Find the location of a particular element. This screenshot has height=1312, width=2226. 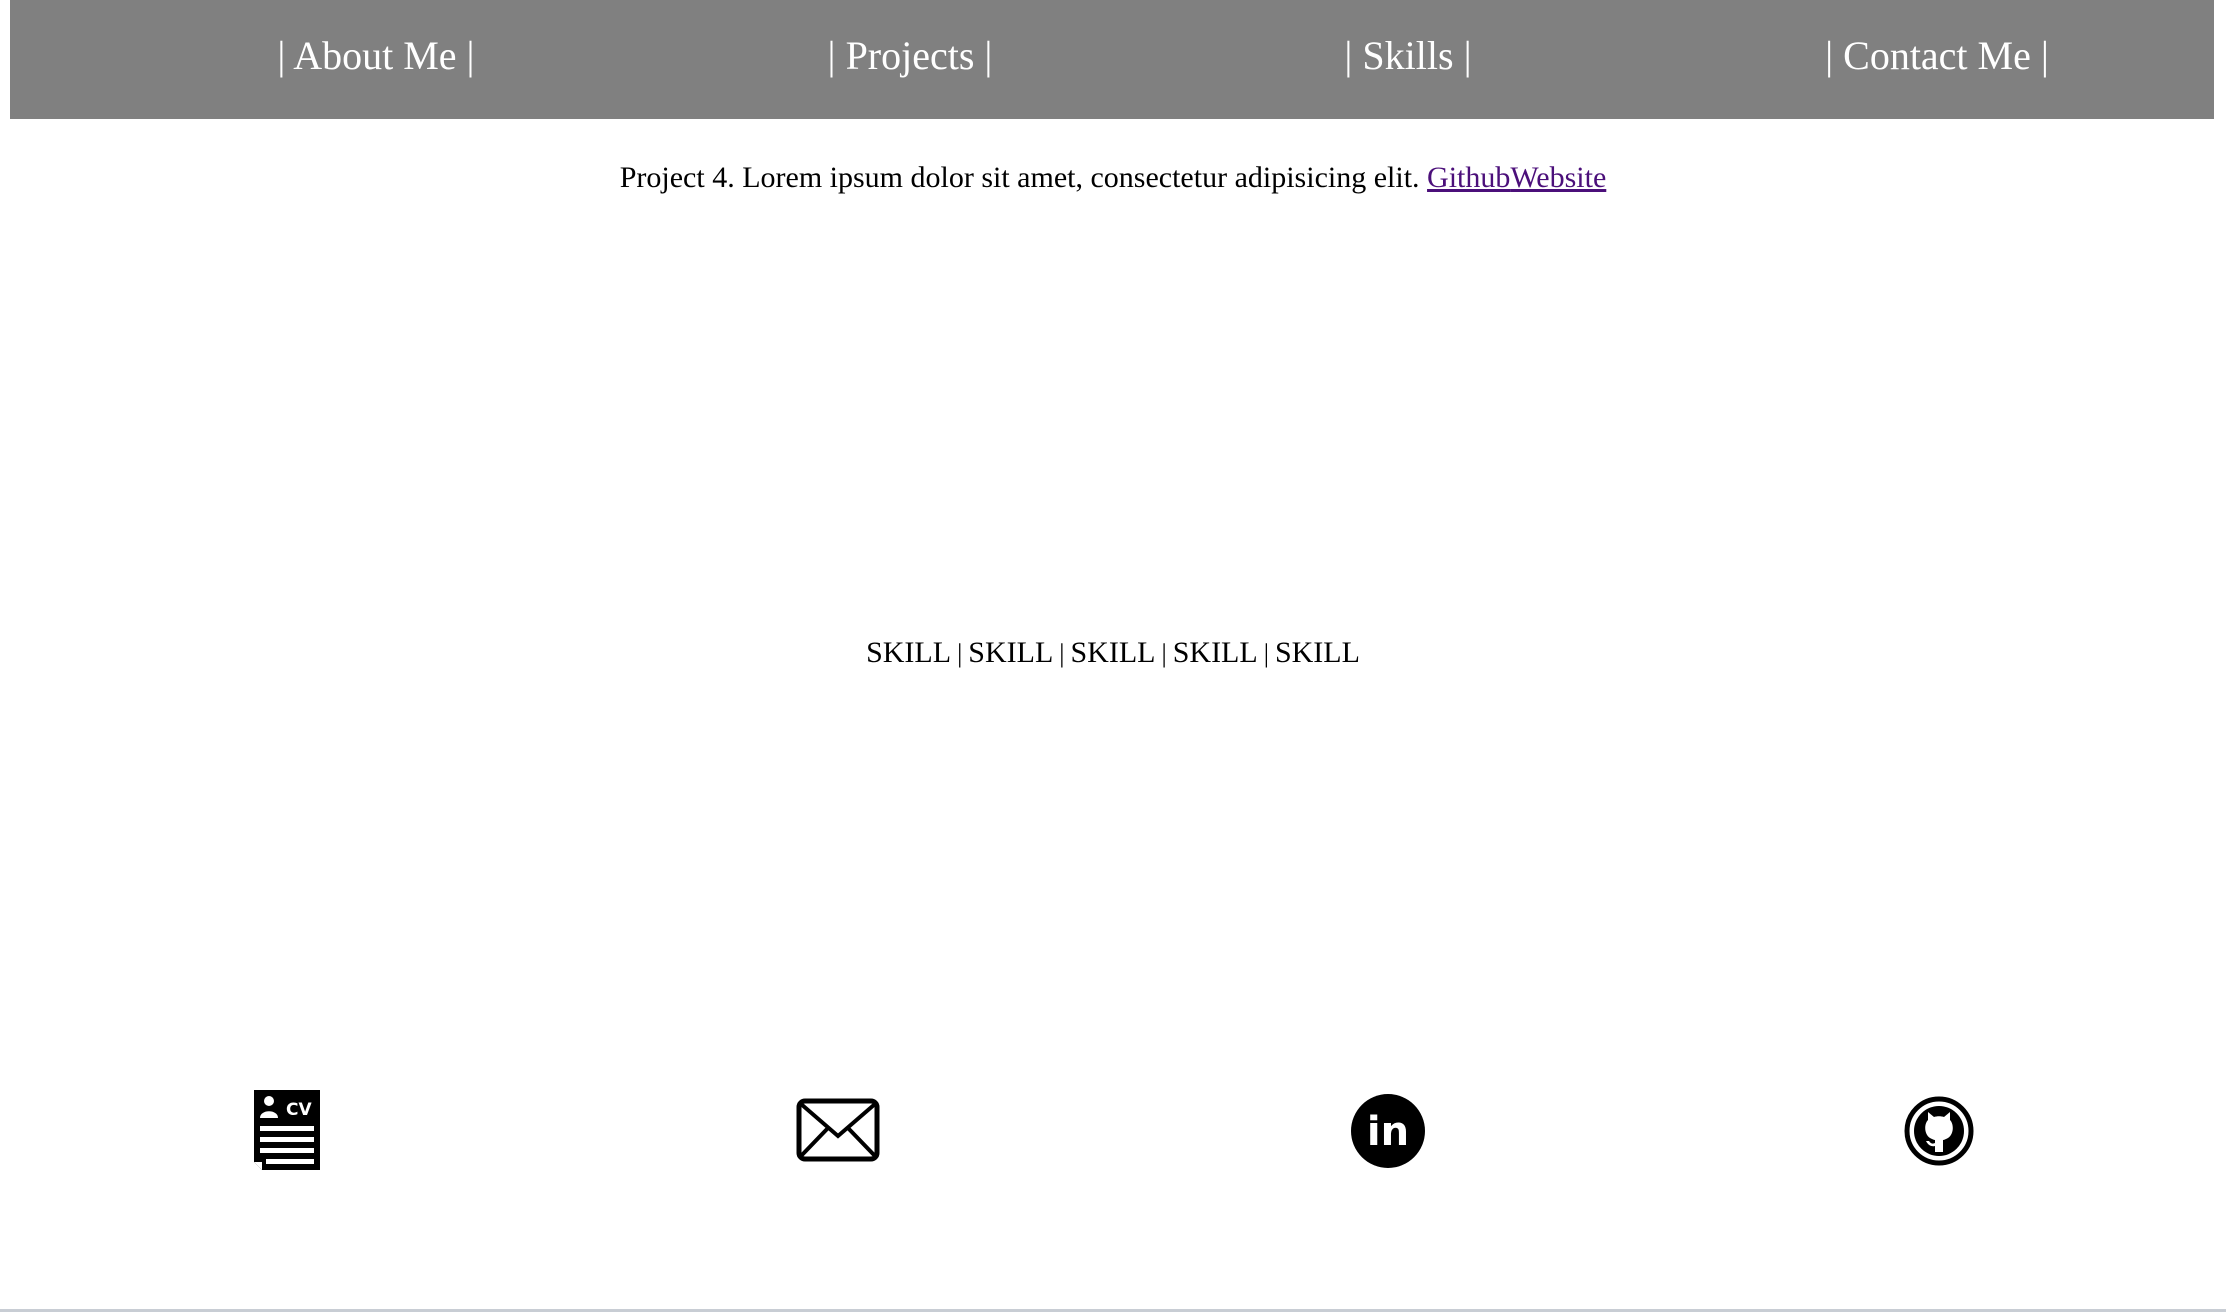

nav-link-about-me: | About Me | is located at coordinates (375, 56).